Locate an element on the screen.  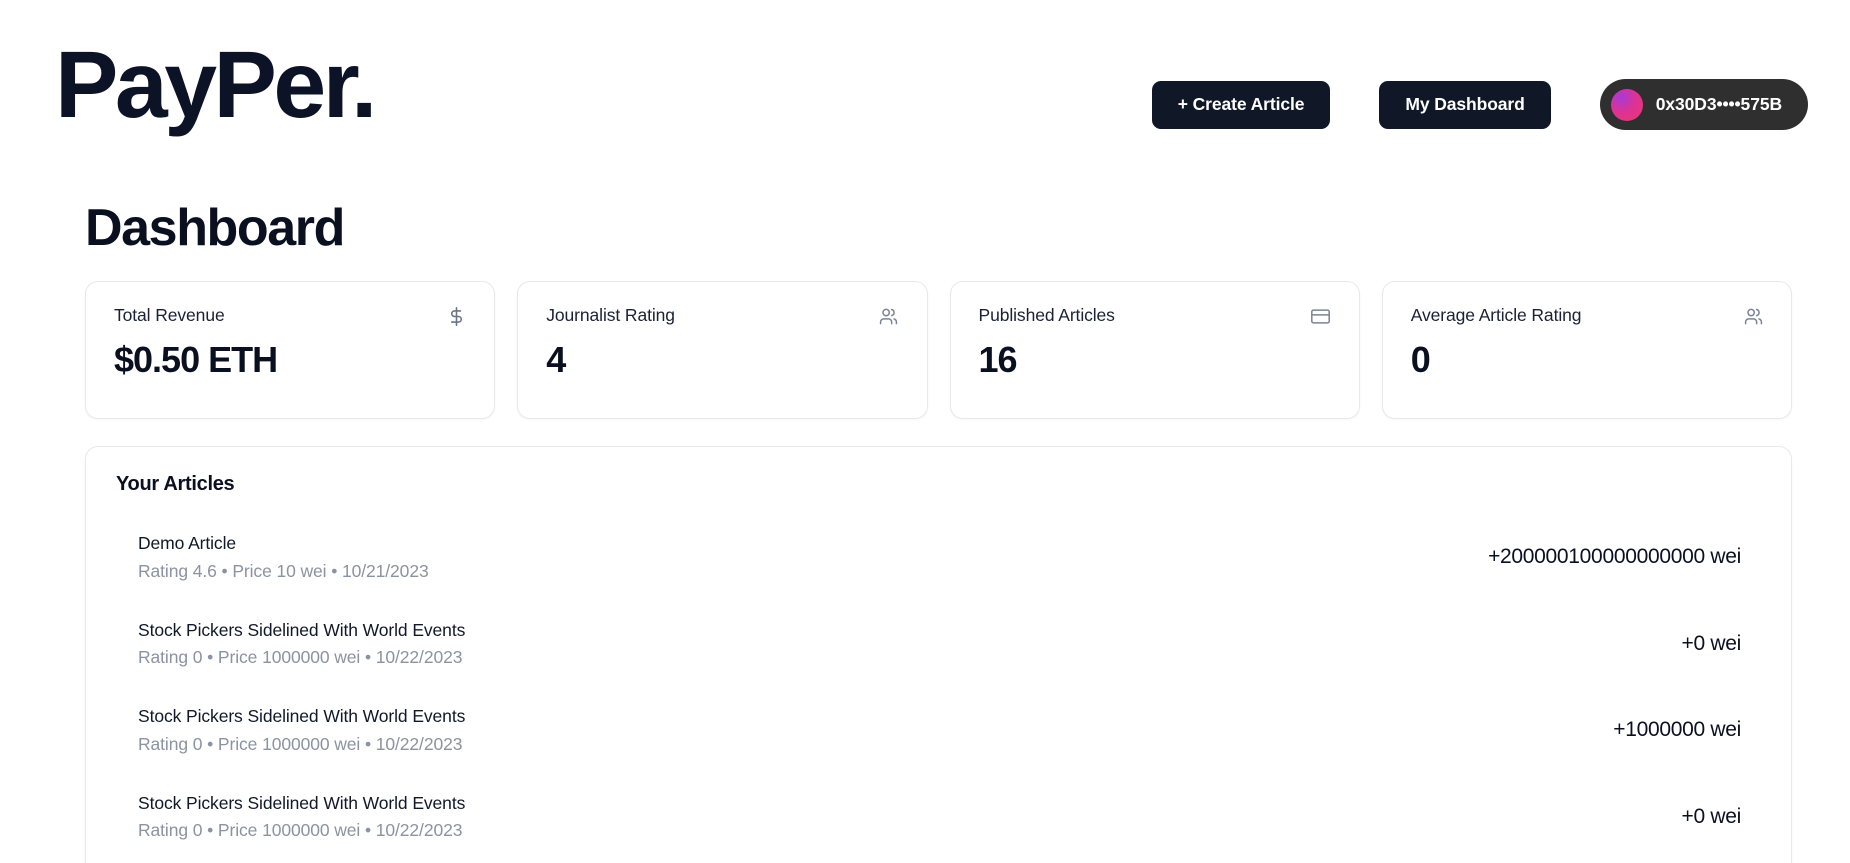
article-title: Demo Article is located at coordinates (187, 543).